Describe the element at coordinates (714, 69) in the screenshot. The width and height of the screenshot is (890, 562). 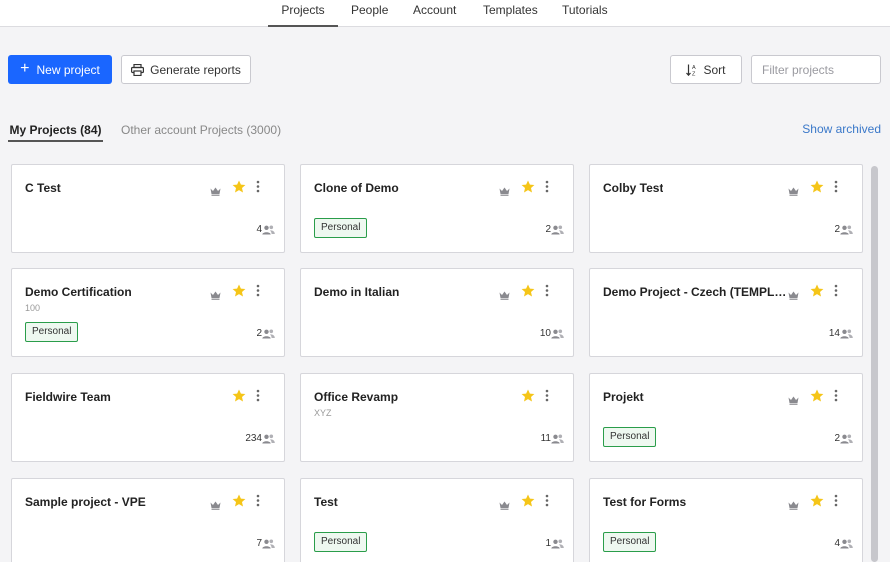
I see `sort-label: Sort` at that location.